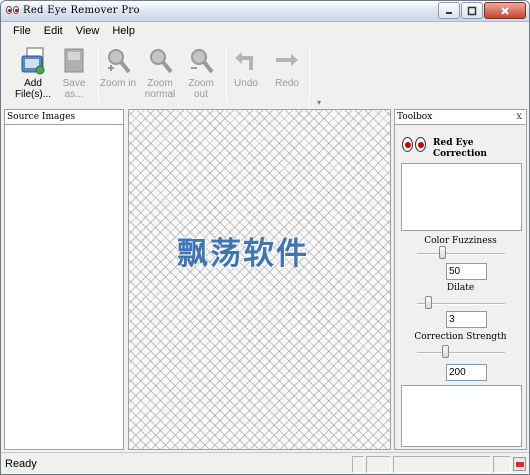 Image resolution: width=530 pixels, height=475 pixels. I want to click on zoom-in-icon, so click(119, 61).